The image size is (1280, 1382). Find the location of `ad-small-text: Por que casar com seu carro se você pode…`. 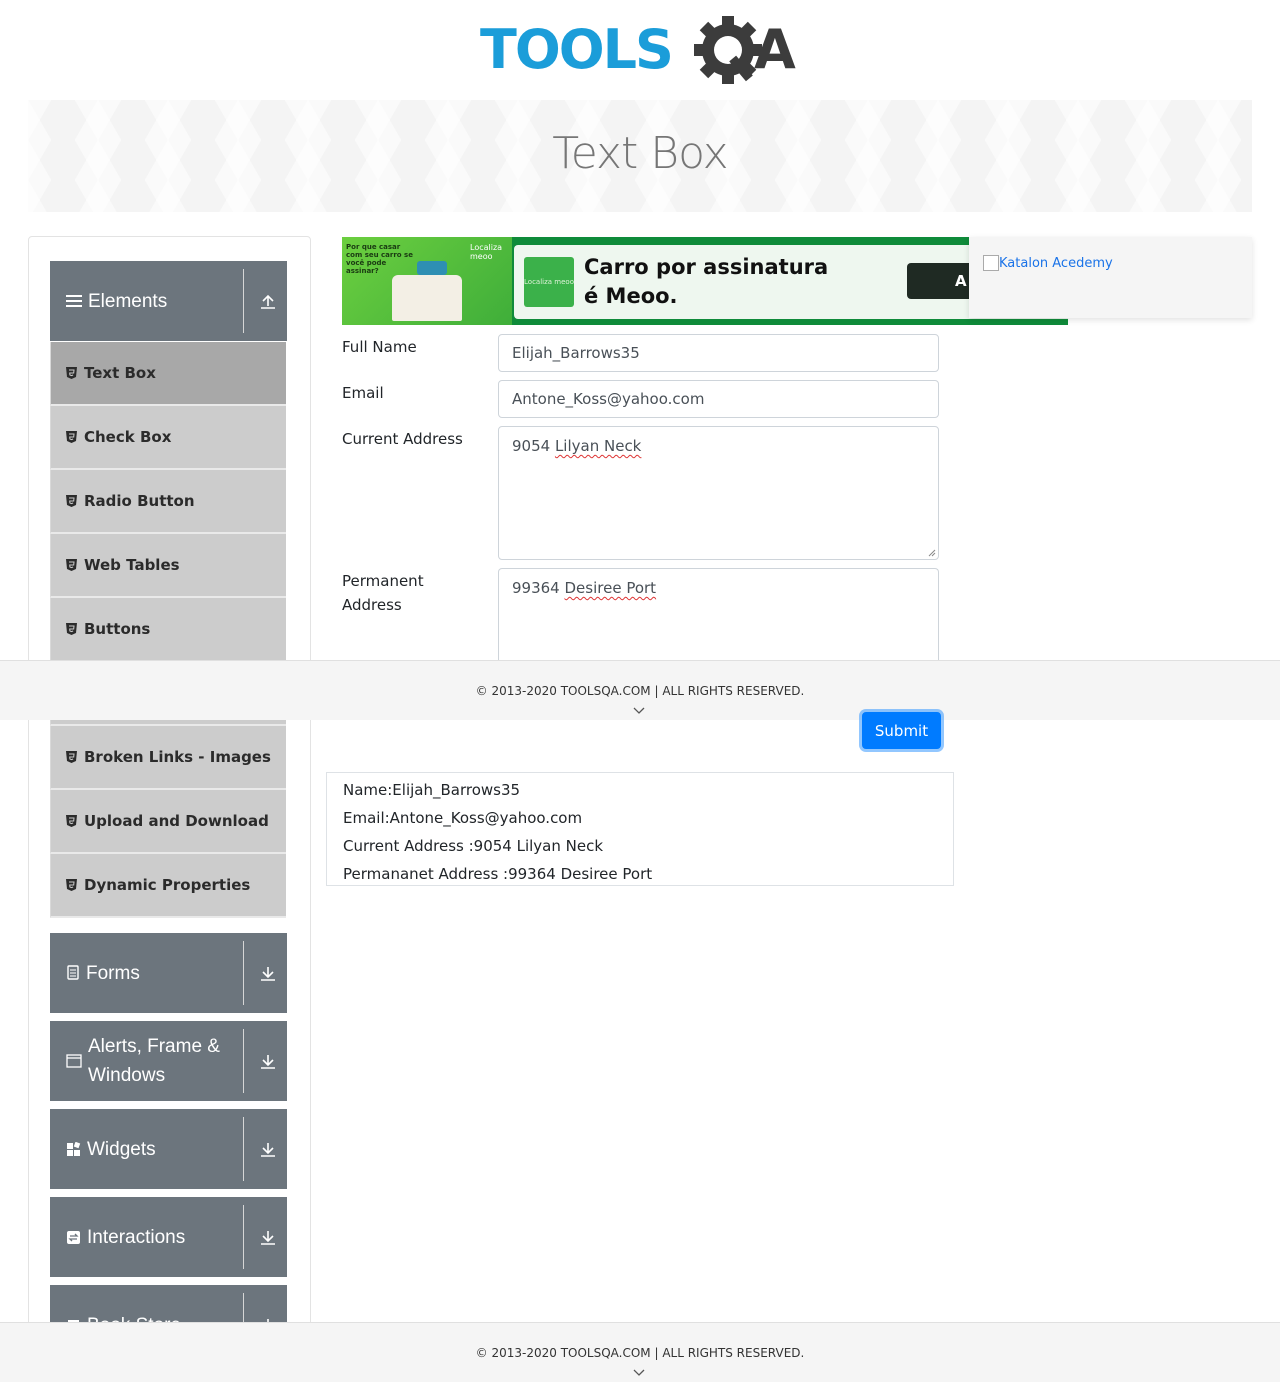

ad-small-text: Por que casar com seu carro se você pode… is located at coordinates (379, 259).